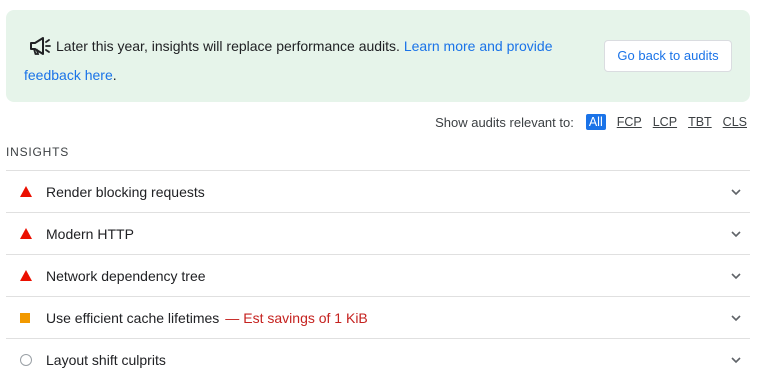 The image size is (757, 380). What do you see at coordinates (305, 317) in the screenshot?
I see `savings-text: Est savings of 1 KiB` at bounding box center [305, 317].